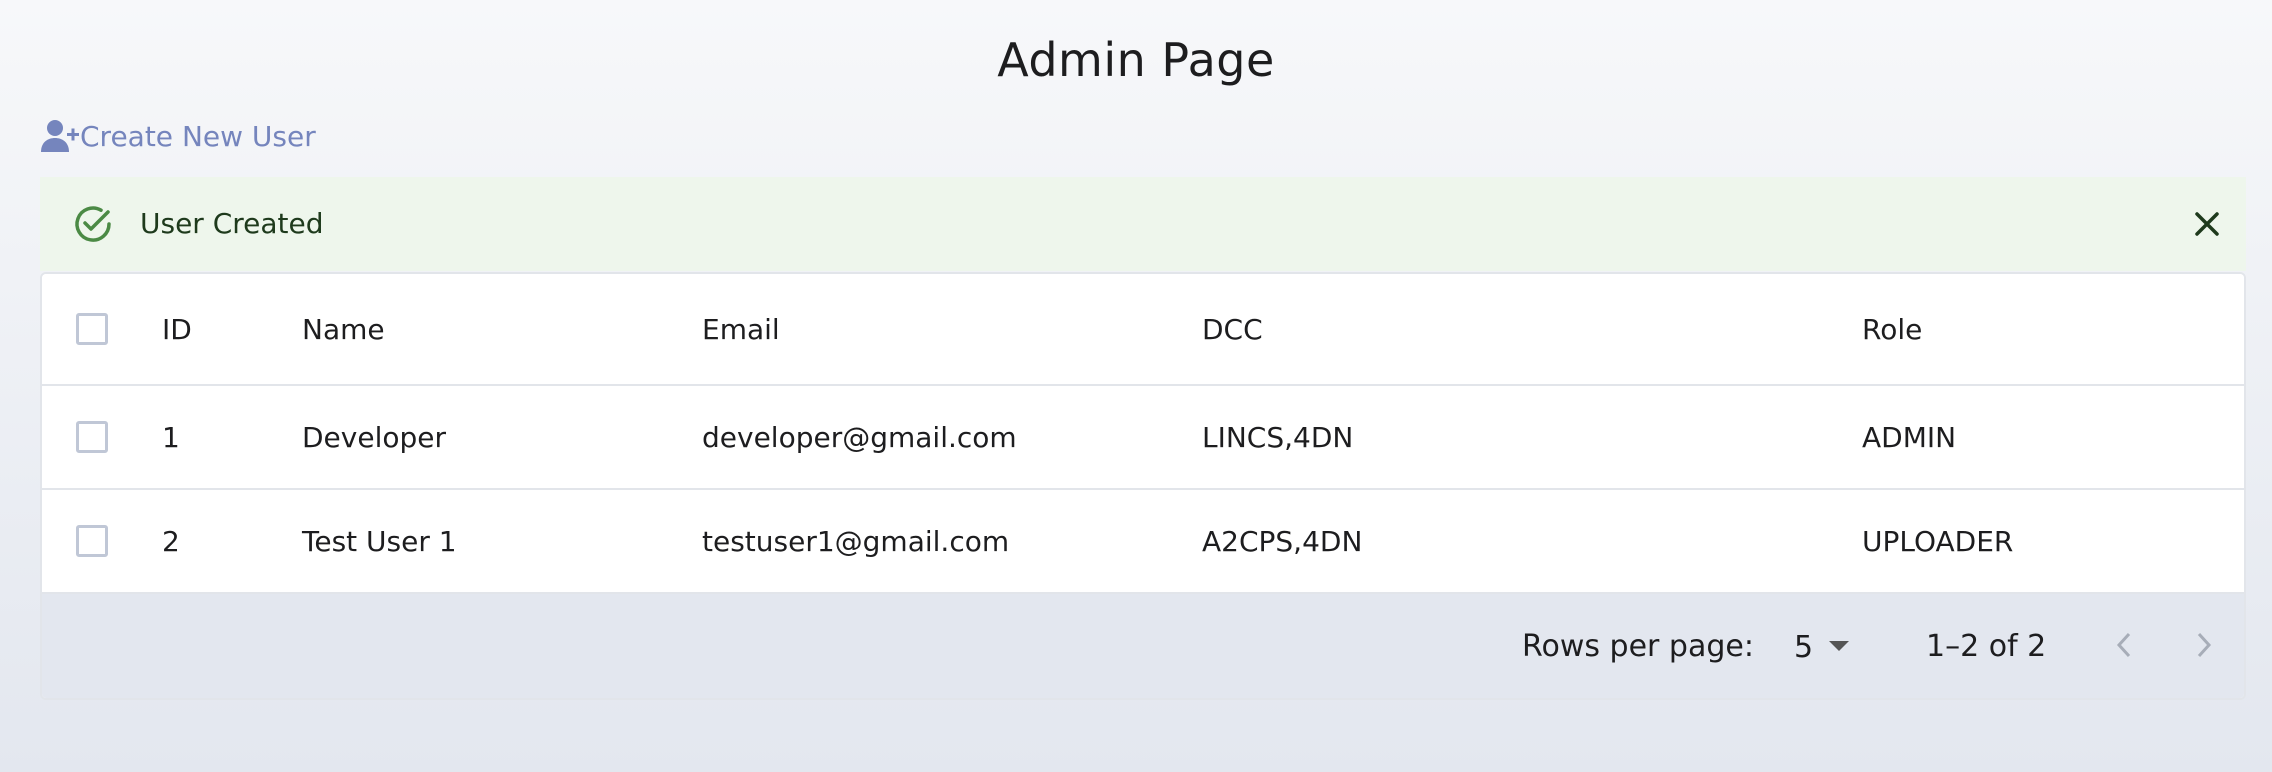  Describe the element at coordinates (856, 541) in the screenshot. I see `cell-email: testuser1@gmail.com` at that location.